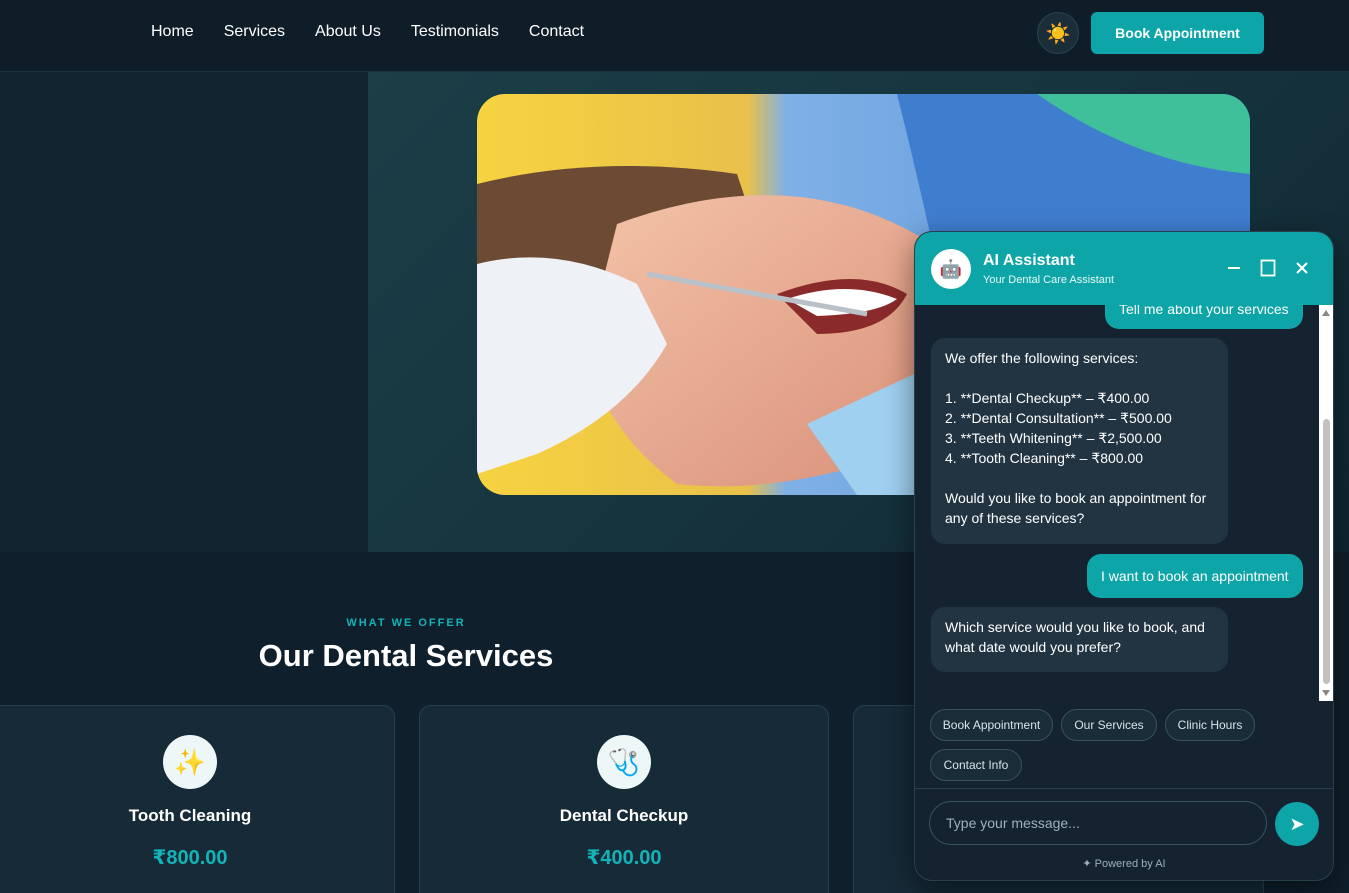 Image resolution: width=1349 pixels, height=893 pixels. Describe the element at coordinates (624, 858) in the screenshot. I see `service-card-price: ₹400.00` at that location.